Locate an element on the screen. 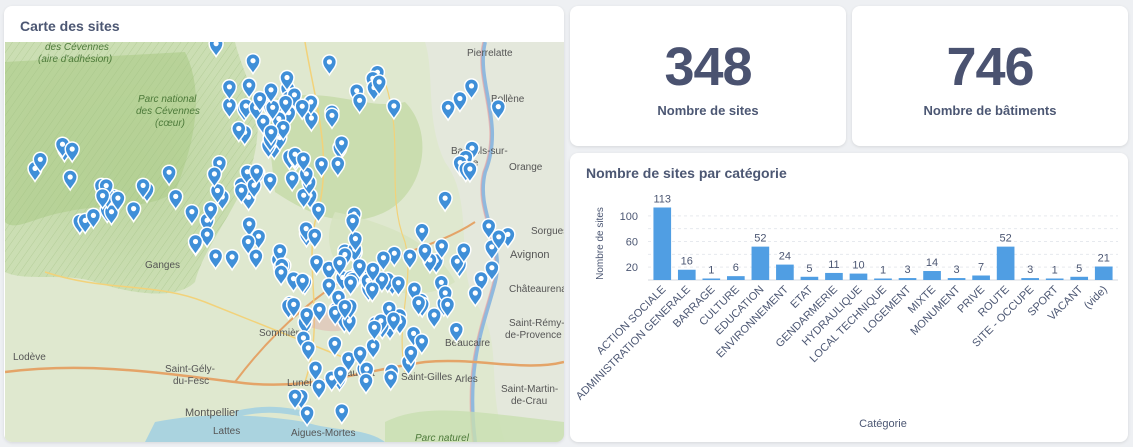 The height and width of the screenshot is (447, 1133). map-label: Orange is located at coordinates (526, 167).